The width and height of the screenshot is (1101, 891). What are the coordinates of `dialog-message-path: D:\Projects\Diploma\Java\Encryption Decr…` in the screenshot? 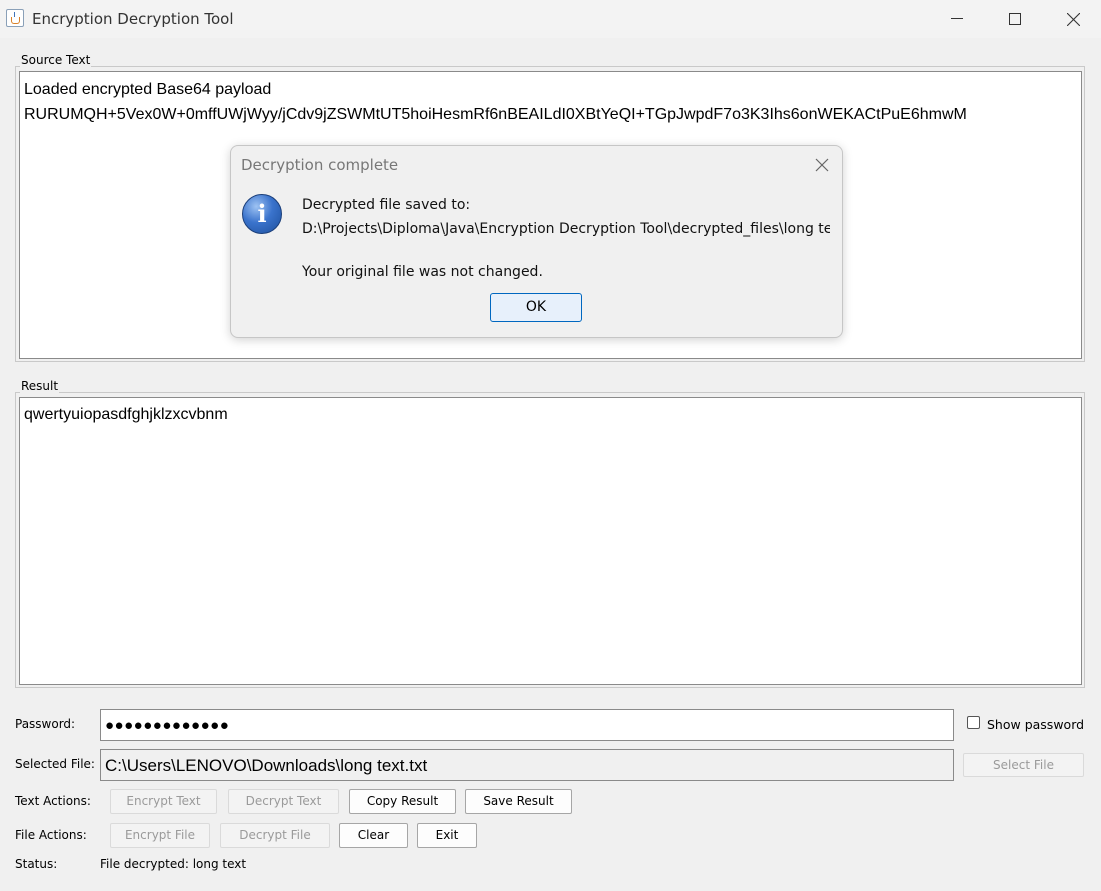 It's located at (566, 229).